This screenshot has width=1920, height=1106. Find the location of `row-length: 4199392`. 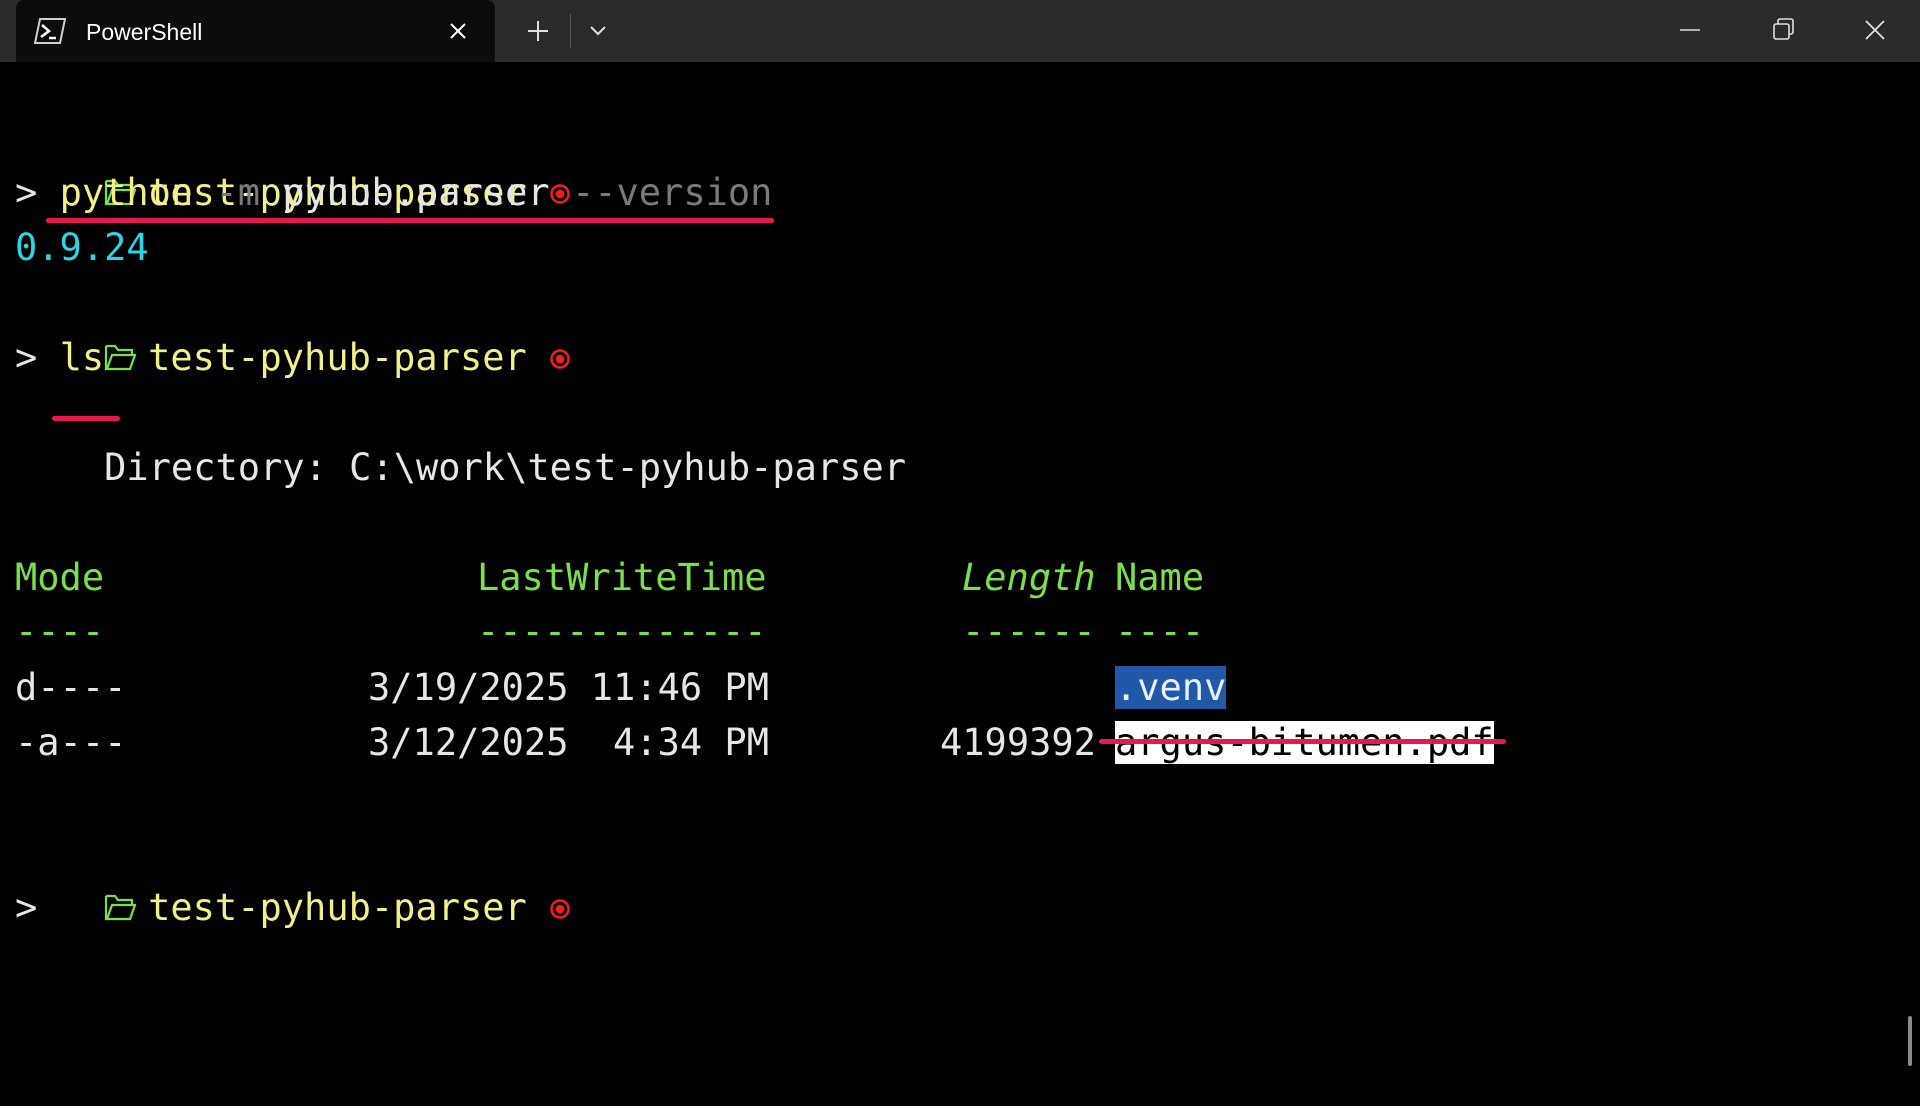

row-length: 4199392 is located at coordinates (1018, 742).